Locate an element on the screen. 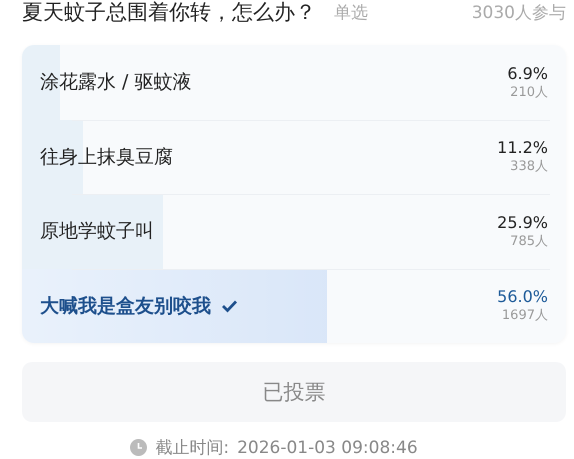  poll-question: 夏天蚊子总围着你转，怎么办？ is located at coordinates (169, 13).